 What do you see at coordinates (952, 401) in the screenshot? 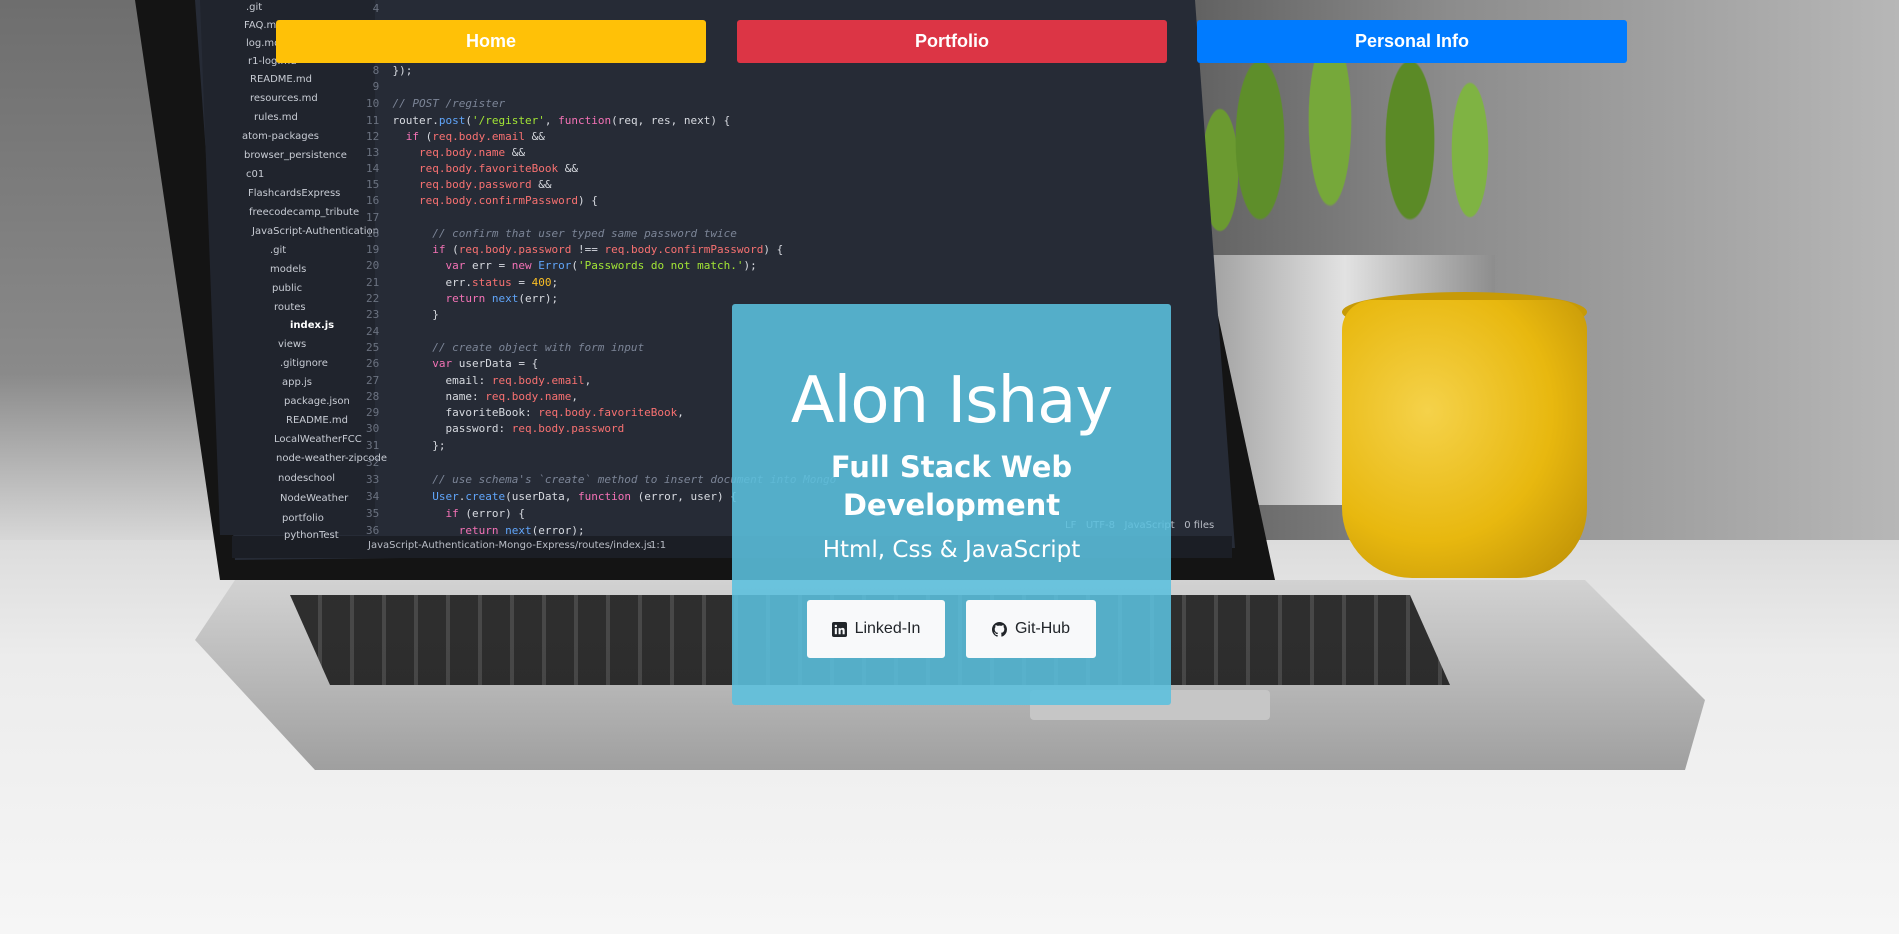
I see `hero-name: Alon Ishay` at bounding box center [952, 401].